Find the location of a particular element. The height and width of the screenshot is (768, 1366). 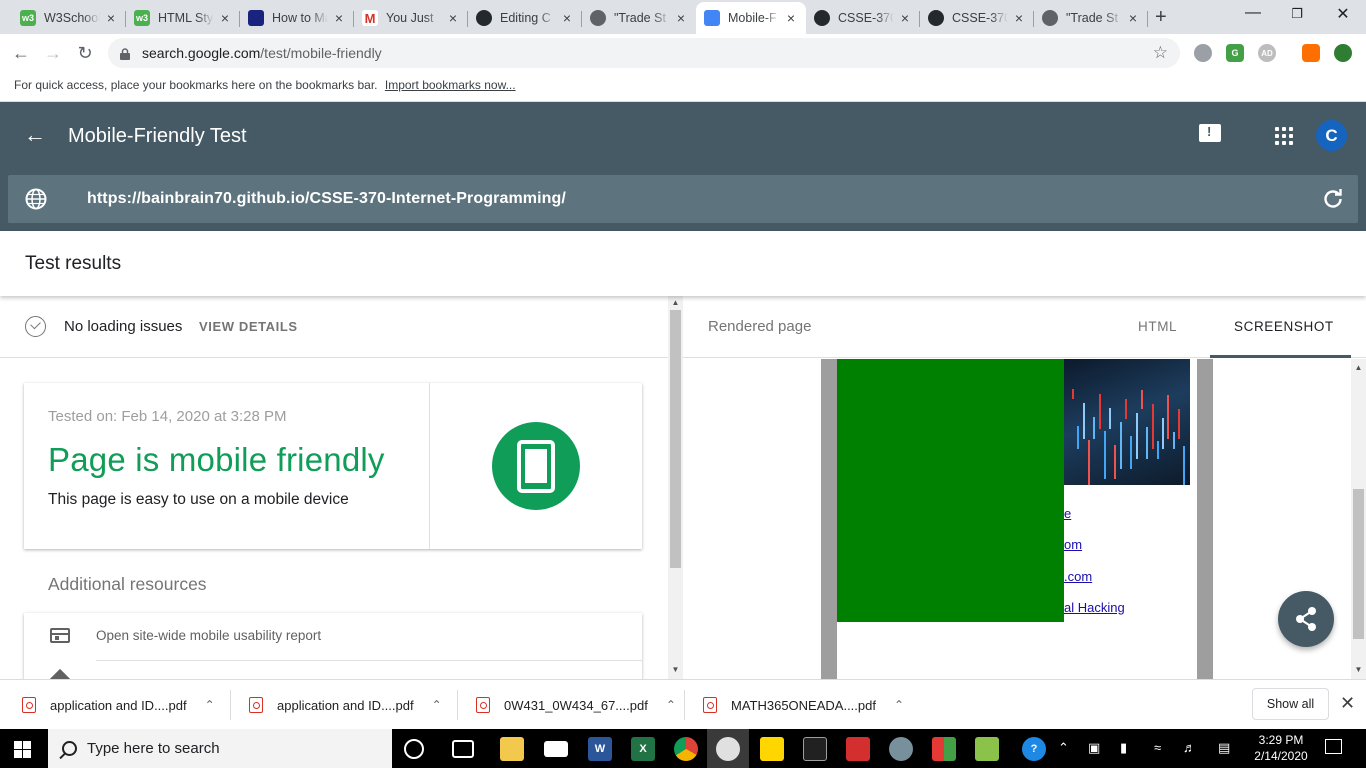

wifi-icon: ≈ is located at coordinates (1157, 747).